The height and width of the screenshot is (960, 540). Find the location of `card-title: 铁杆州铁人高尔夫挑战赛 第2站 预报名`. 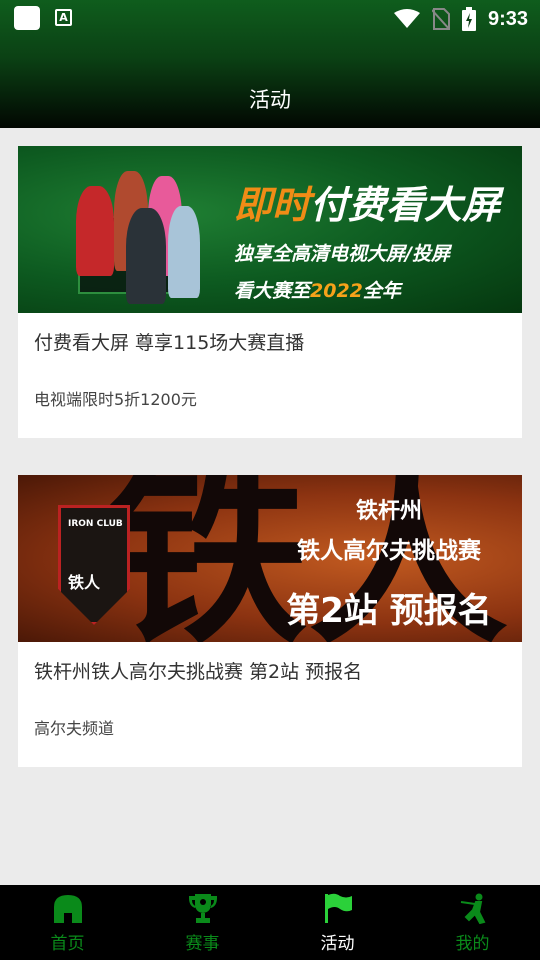

card-title: 铁杆州铁人高尔夫挑战赛 第2站 预报名 is located at coordinates (198, 672).